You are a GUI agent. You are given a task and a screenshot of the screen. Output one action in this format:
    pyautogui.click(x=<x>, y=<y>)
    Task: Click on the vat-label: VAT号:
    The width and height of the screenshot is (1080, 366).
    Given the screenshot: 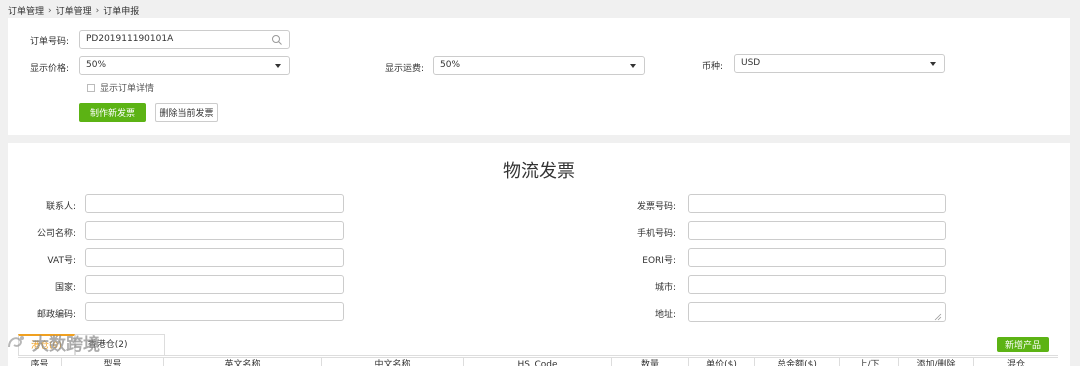 What is the action you would take?
    pyautogui.click(x=61, y=261)
    